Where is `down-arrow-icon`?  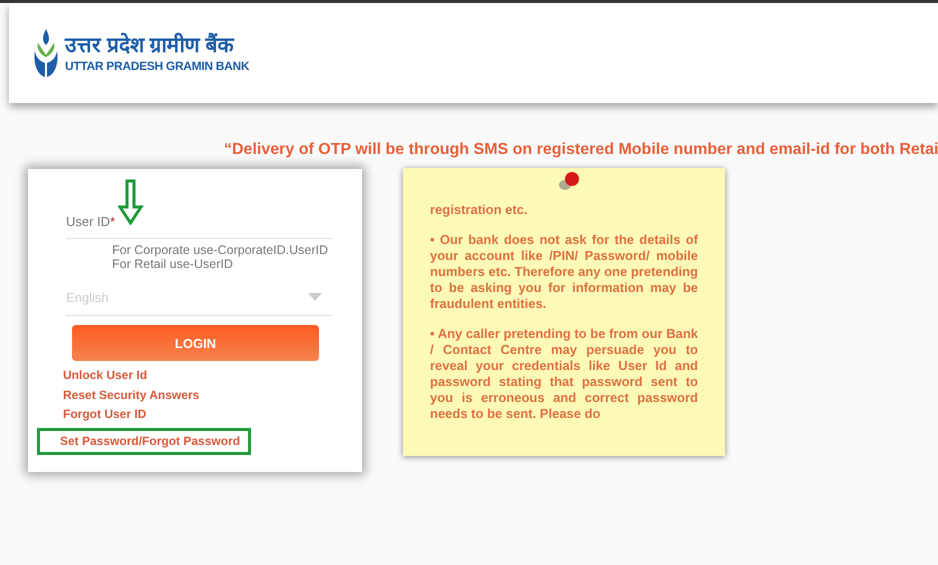
down-arrow-icon is located at coordinates (131, 202).